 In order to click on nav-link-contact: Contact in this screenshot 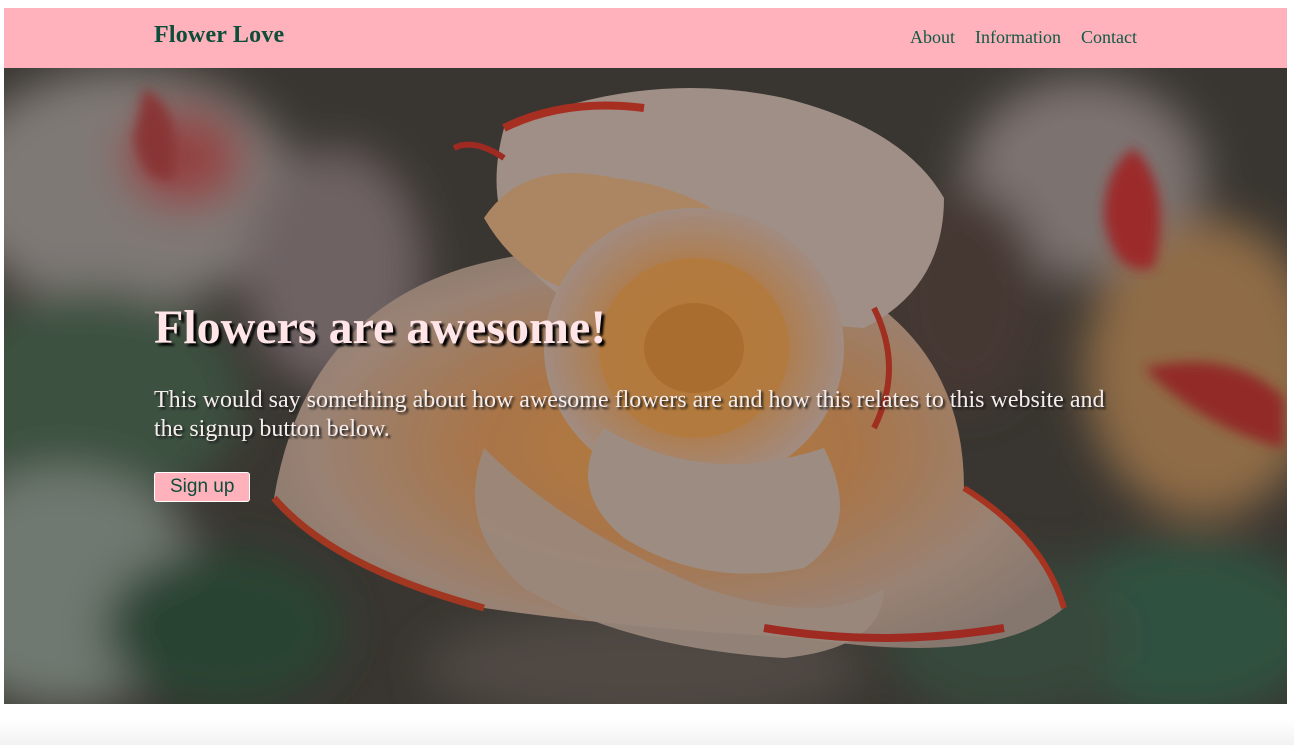, I will do `click(1109, 37)`.